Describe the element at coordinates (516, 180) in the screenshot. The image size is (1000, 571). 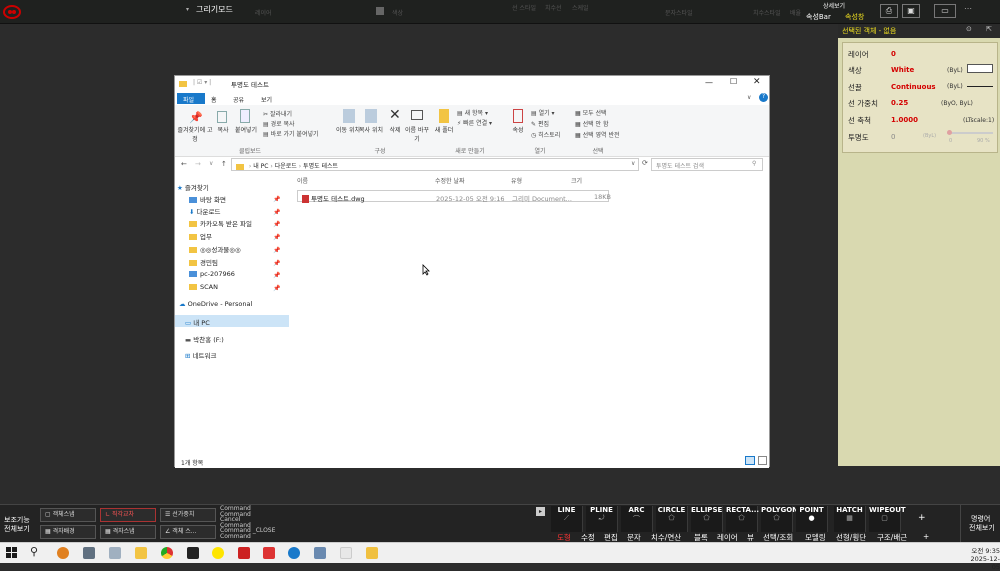
I see `column-type: 유형` at that location.